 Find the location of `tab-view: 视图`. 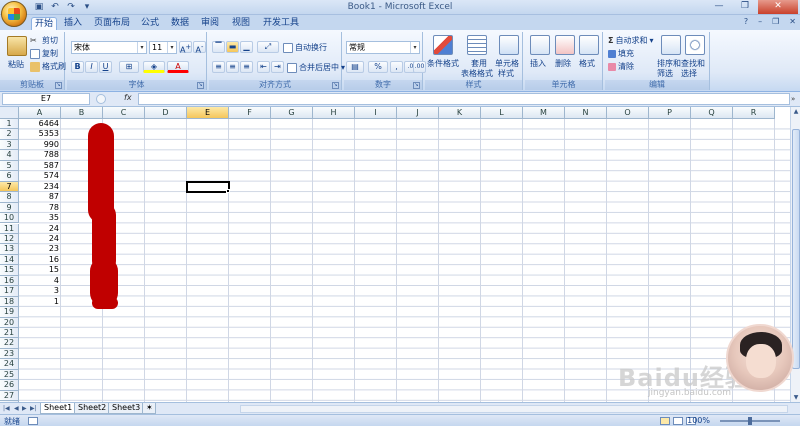

tab-view: 视图 is located at coordinates (241, 23).